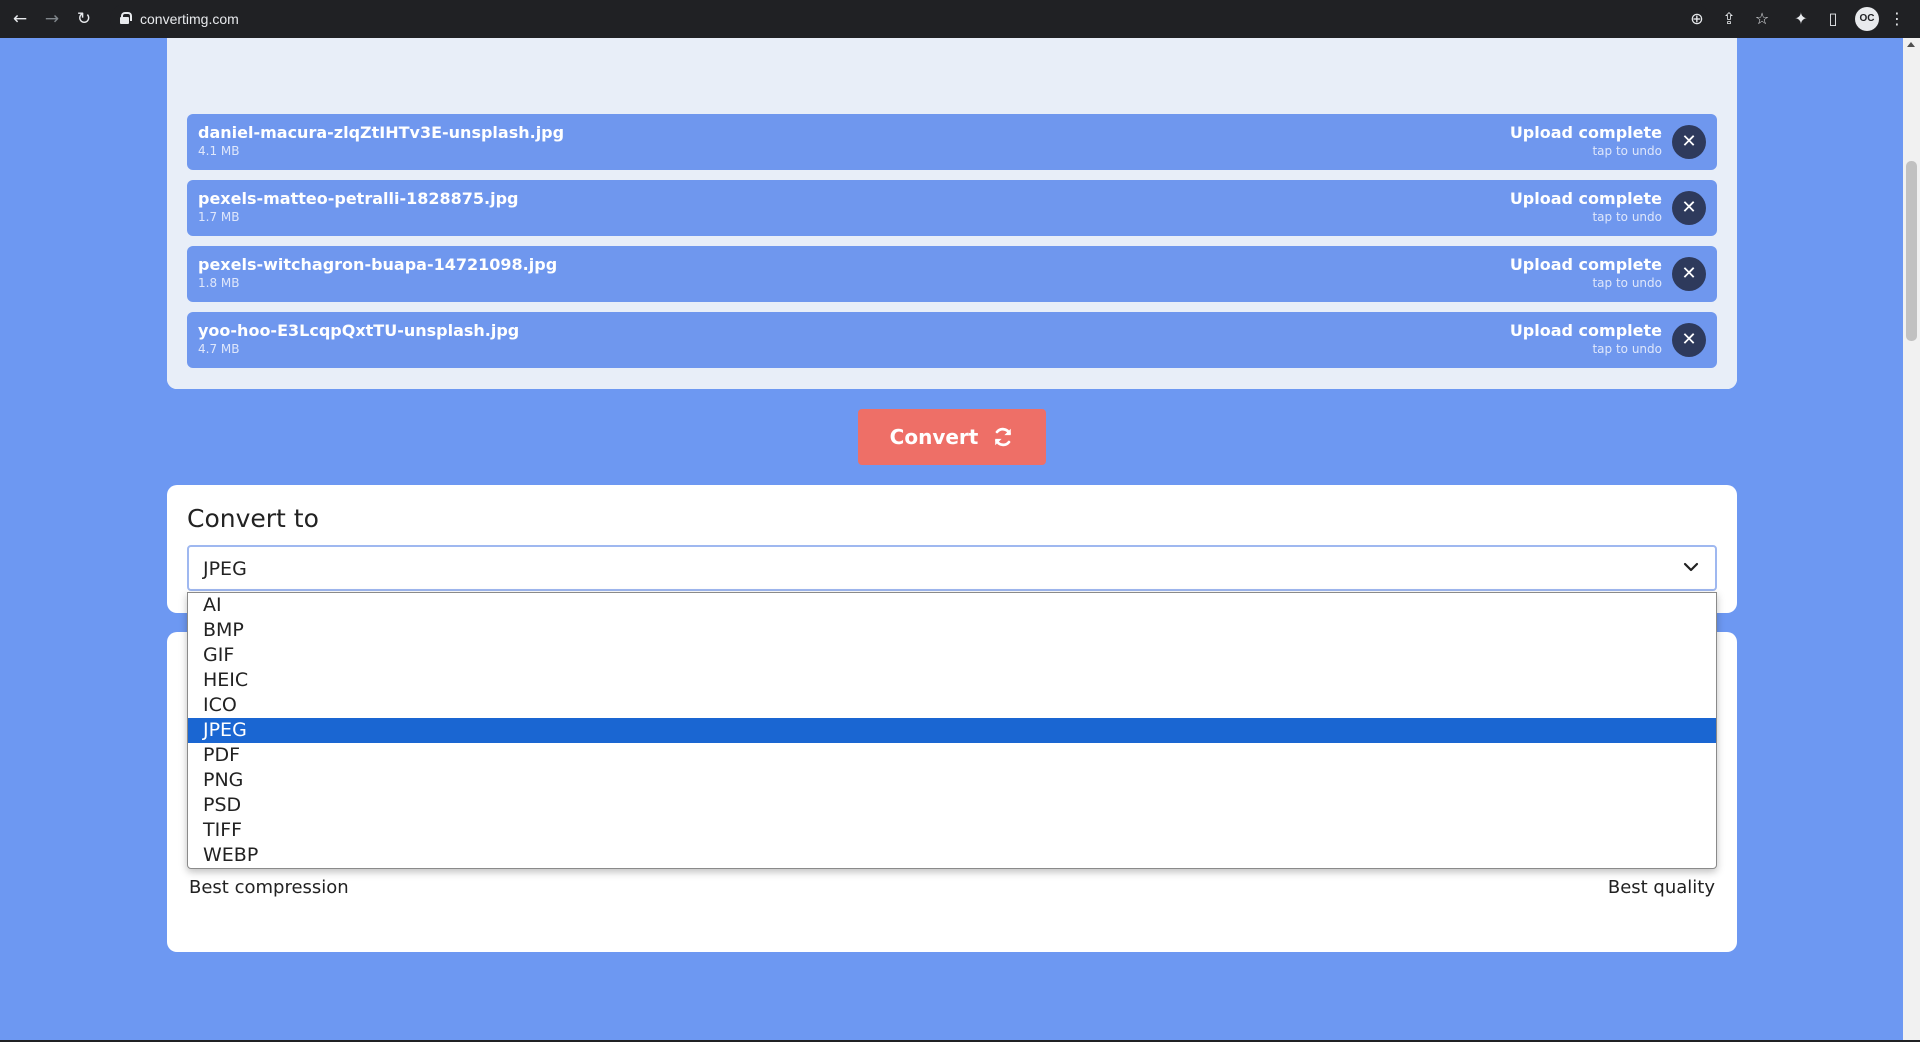 The height and width of the screenshot is (1042, 1920). What do you see at coordinates (952, 755) in the screenshot?
I see `option-pdf: PDF` at bounding box center [952, 755].